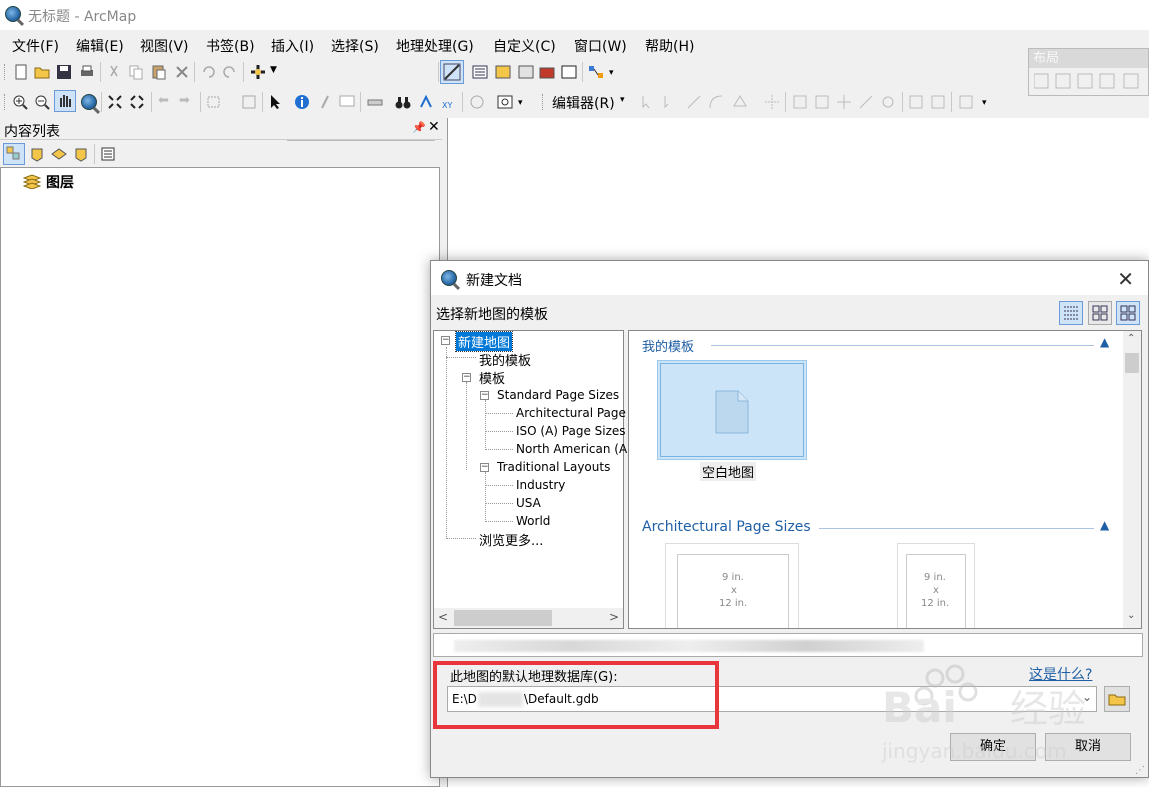 The height and width of the screenshot is (787, 1149). Describe the element at coordinates (866, 102) in the screenshot. I see `rotate-icon` at that location.